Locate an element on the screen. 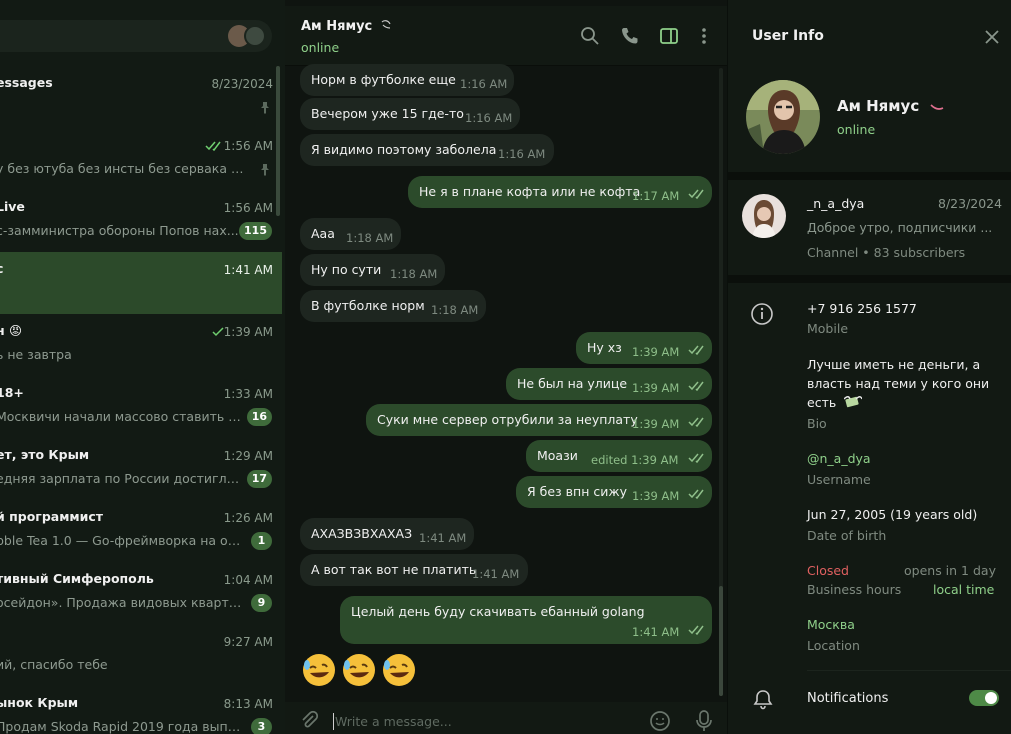 The image size is (1011, 734). business-hours-opens: opens in 1 day is located at coordinates (950, 570).